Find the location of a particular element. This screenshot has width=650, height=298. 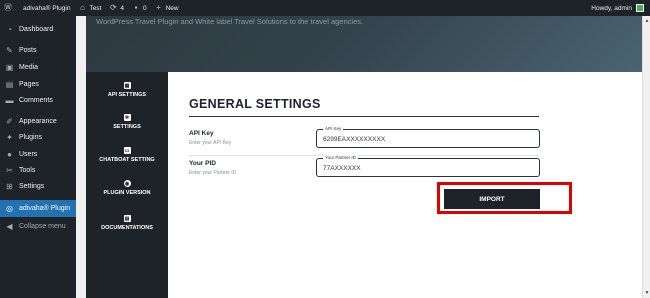

sidebar-item-label: adivaha® Plugin is located at coordinates (45, 208).